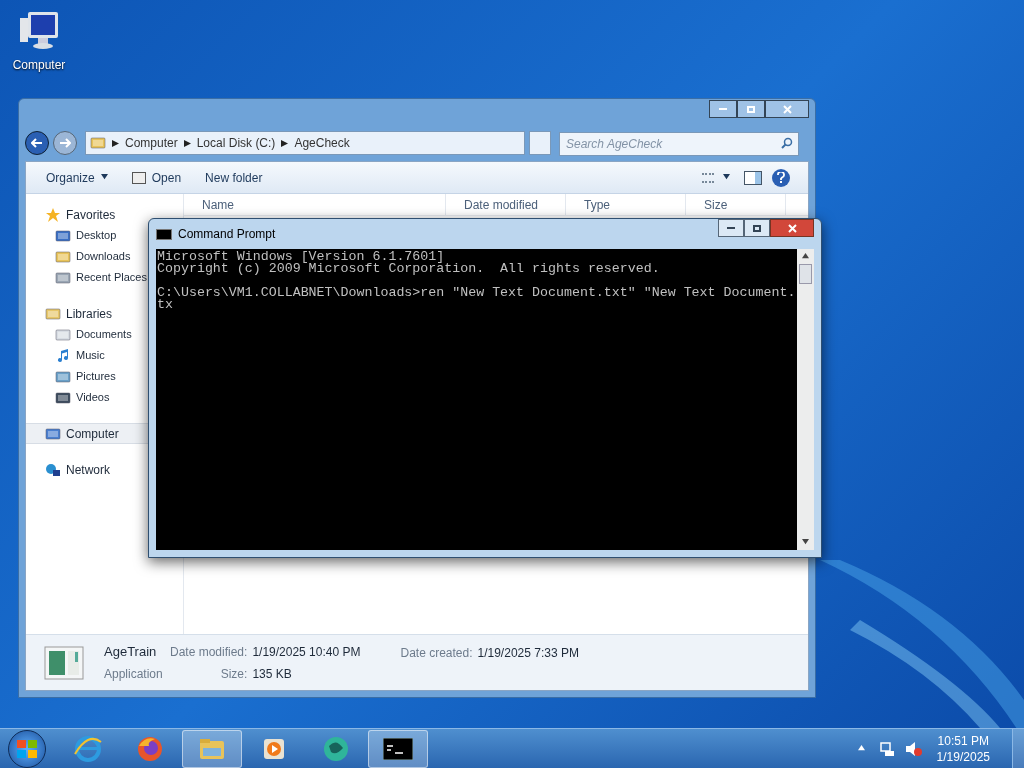 Image resolution: width=1024 pixels, height=768 pixels. What do you see at coordinates (131, 651) in the screenshot?
I see `file-name: AgeTrain` at bounding box center [131, 651].